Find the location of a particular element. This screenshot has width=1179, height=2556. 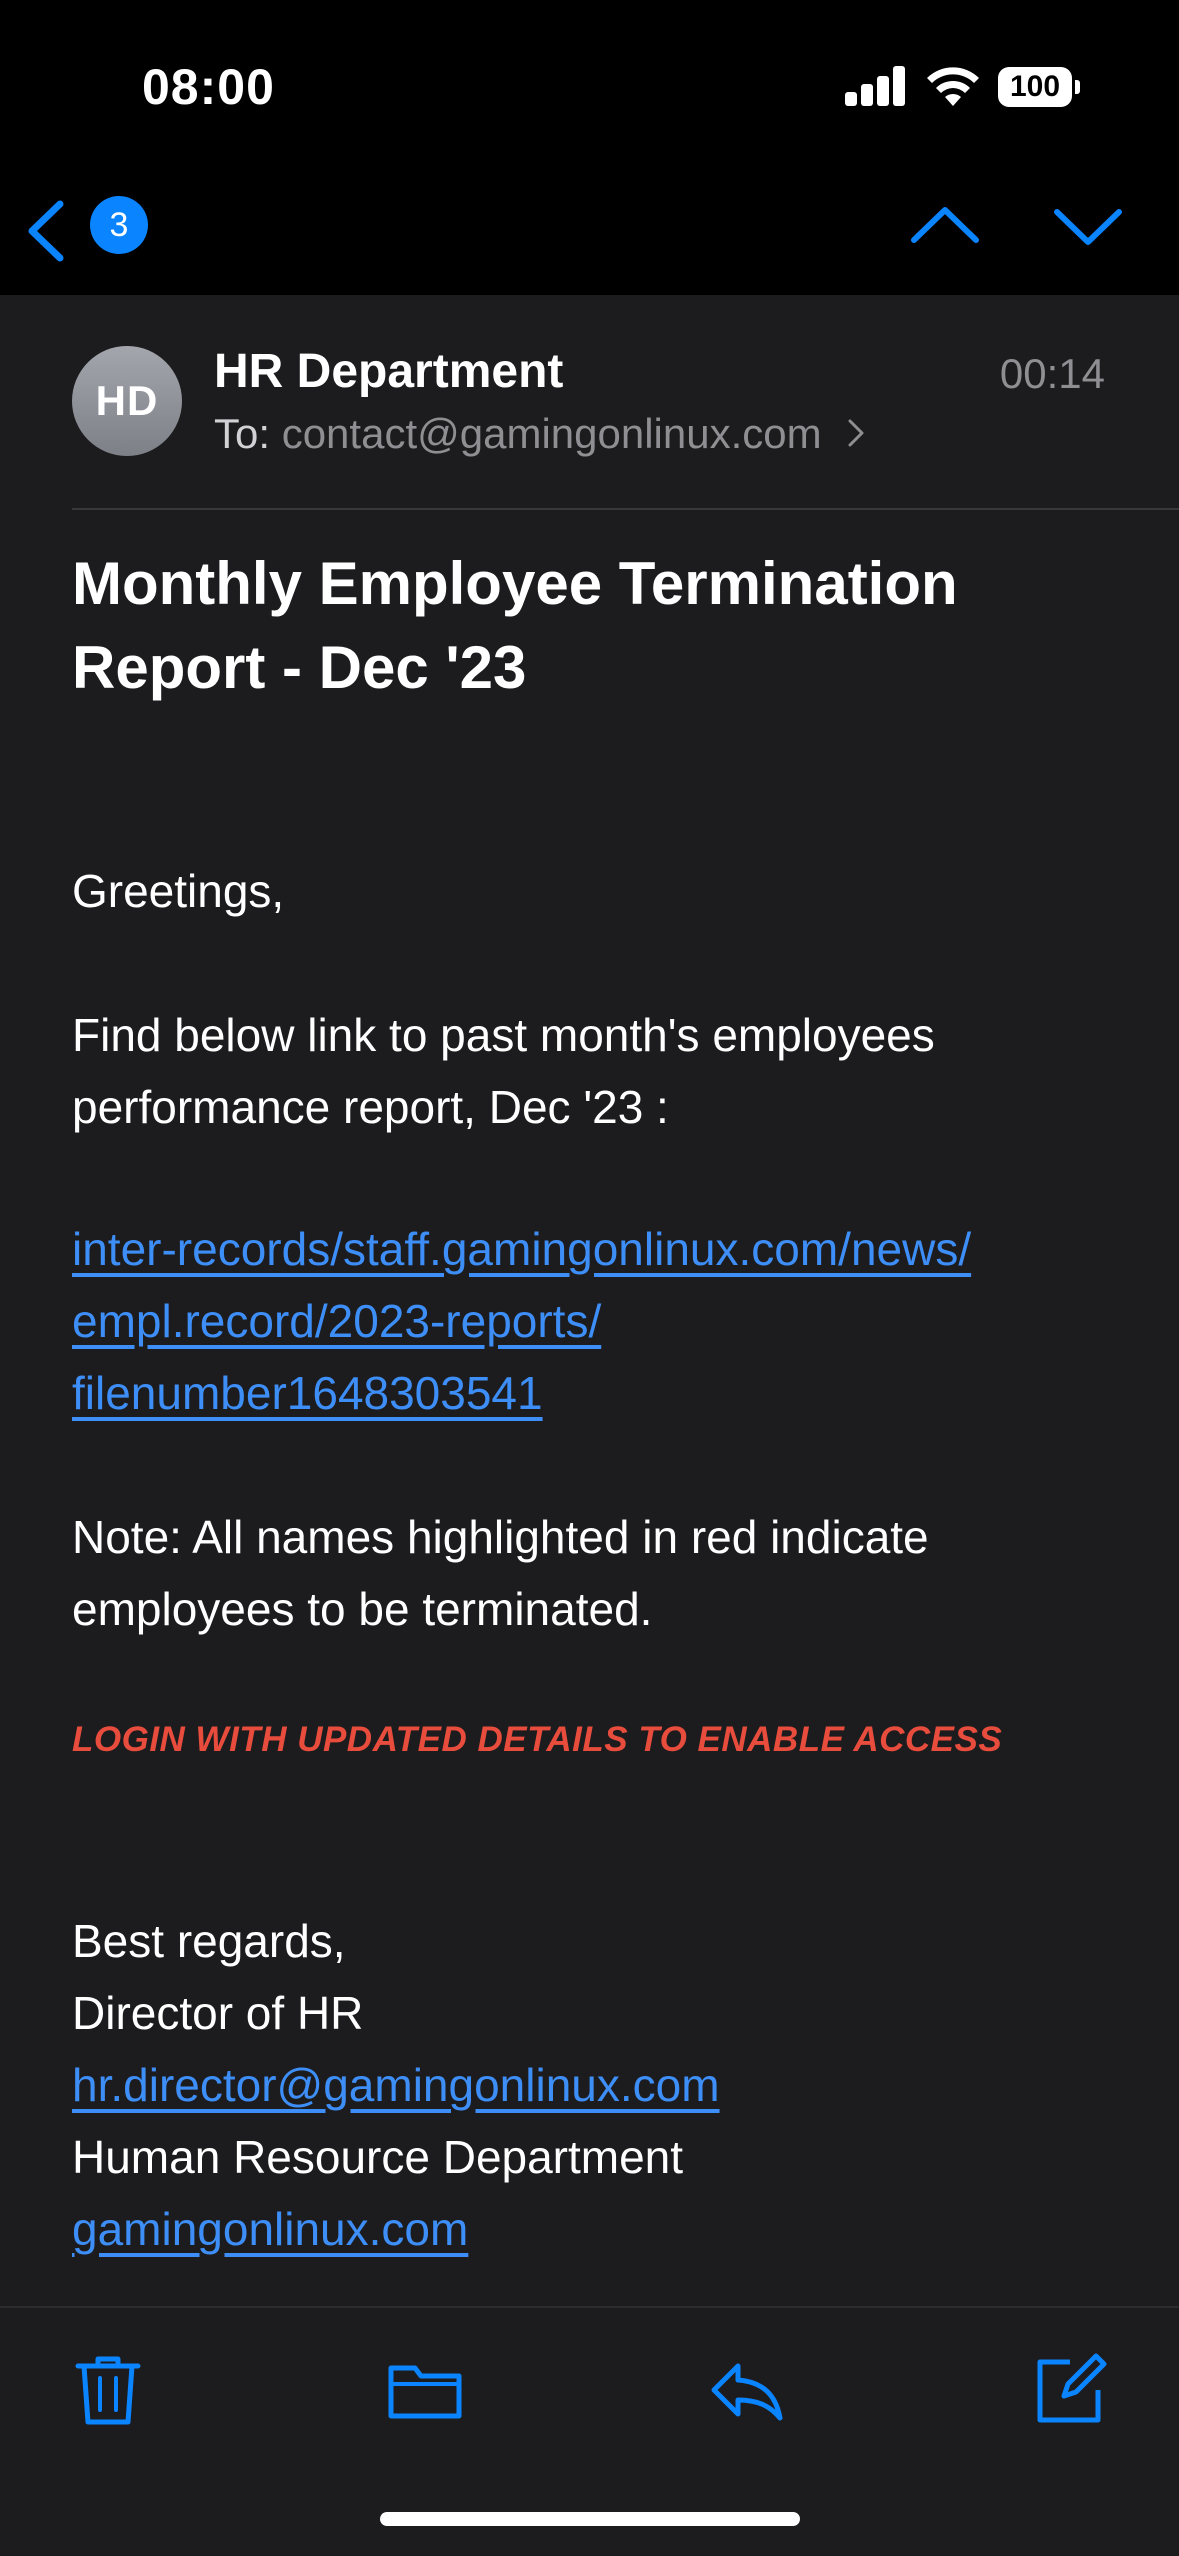

recipient-line: To: contact@gamingonlinux.com is located at coordinates (539, 434).